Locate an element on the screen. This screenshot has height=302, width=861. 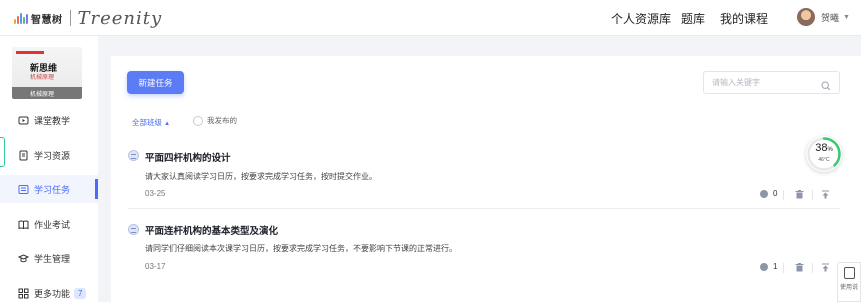
sidebar-item-label: 更多功能 is located at coordinates (52, 293).